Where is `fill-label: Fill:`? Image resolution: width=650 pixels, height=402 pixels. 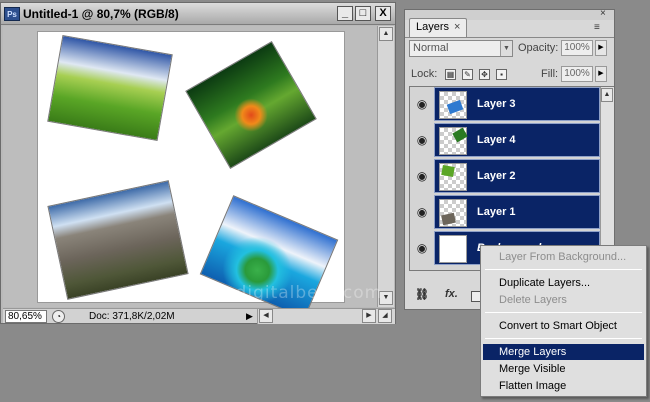
fill-label: Fill: is located at coordinates (550, 74).